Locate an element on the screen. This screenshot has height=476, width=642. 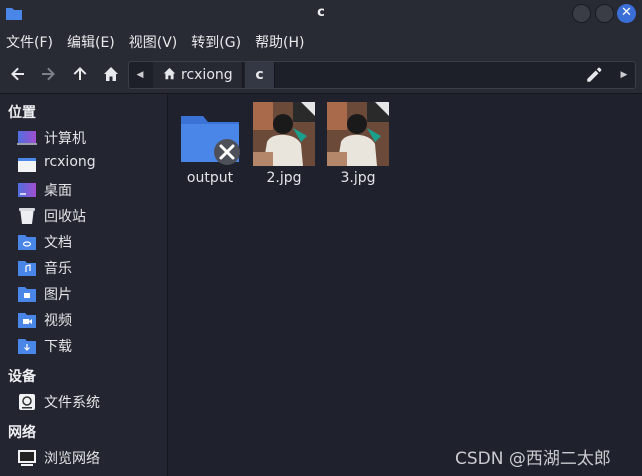
sidebar-item-label: rcxiong is located at coordinates (70, 162).